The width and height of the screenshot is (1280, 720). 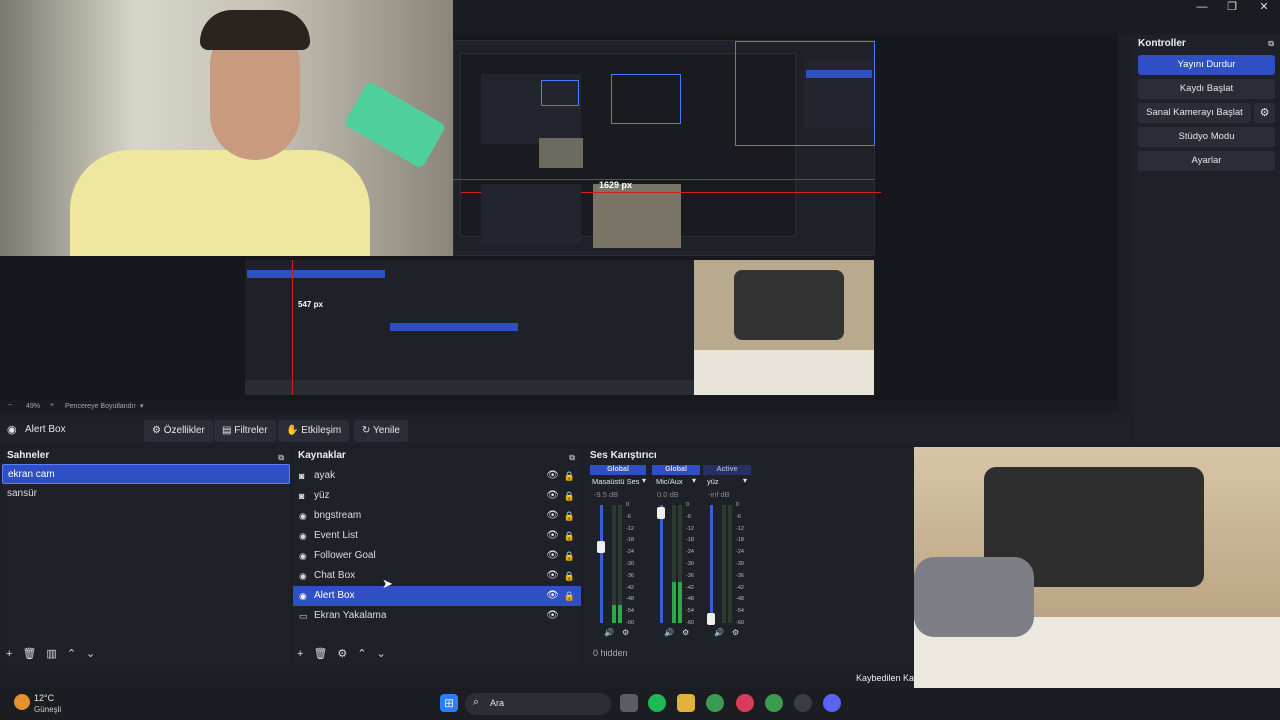 I want to click on source-item: ▭ Ekran Yakalama 👁, so click(x=437, y=616).